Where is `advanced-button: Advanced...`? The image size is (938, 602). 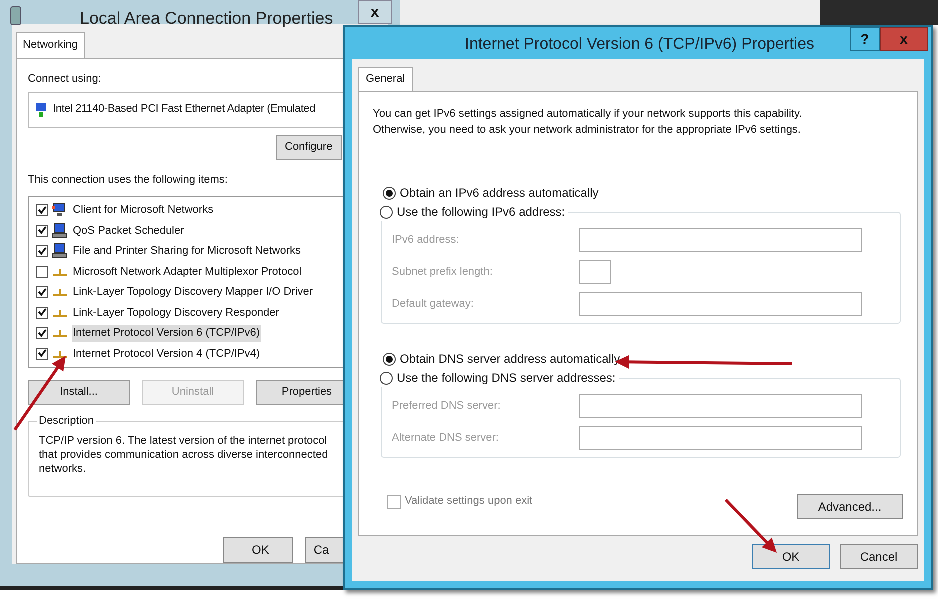 advanced-button: Advanced... is located at coordinates (850, 506).